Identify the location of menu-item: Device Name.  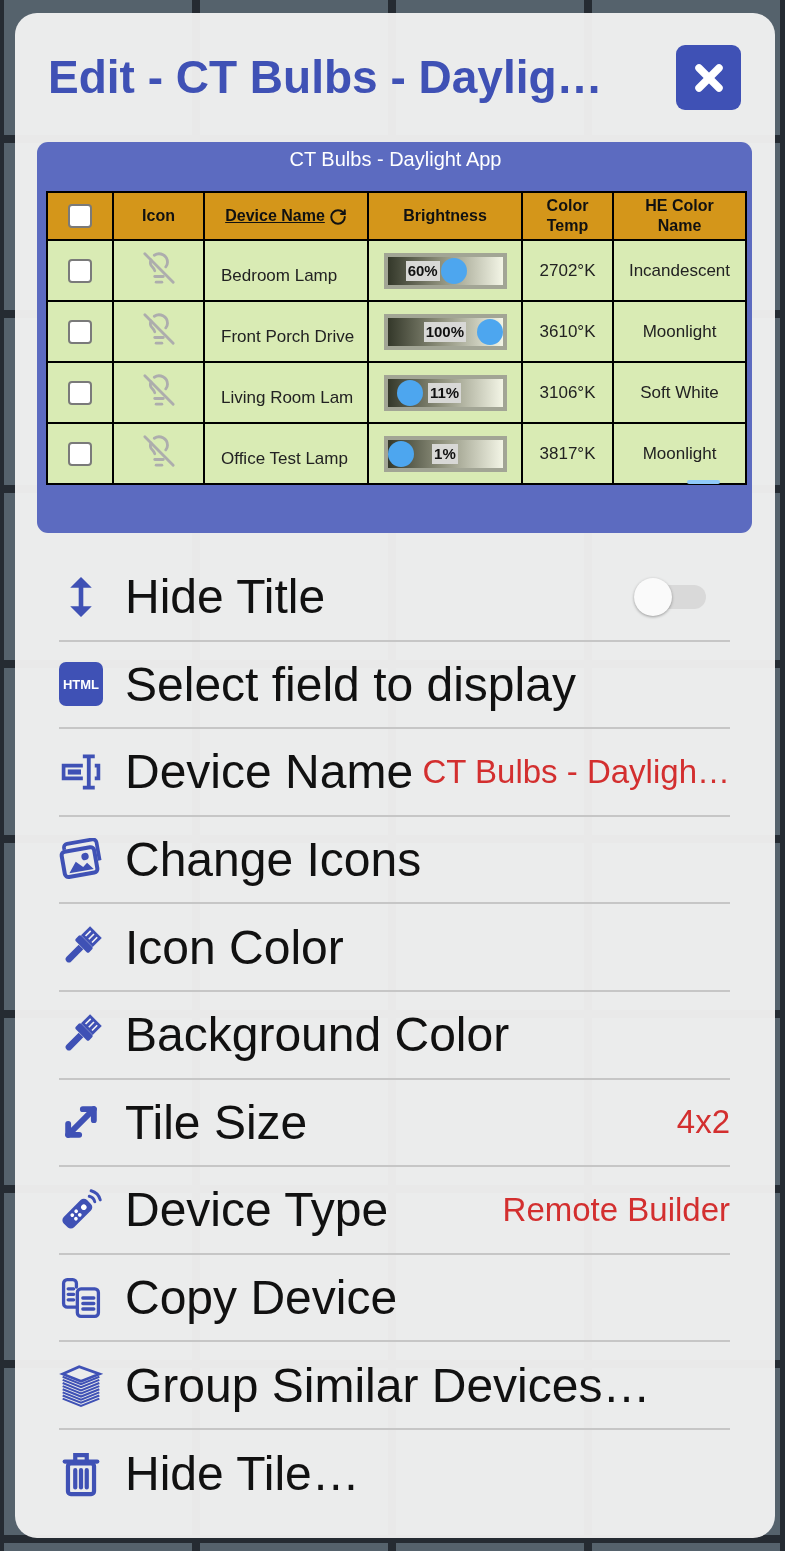
(236, 772).